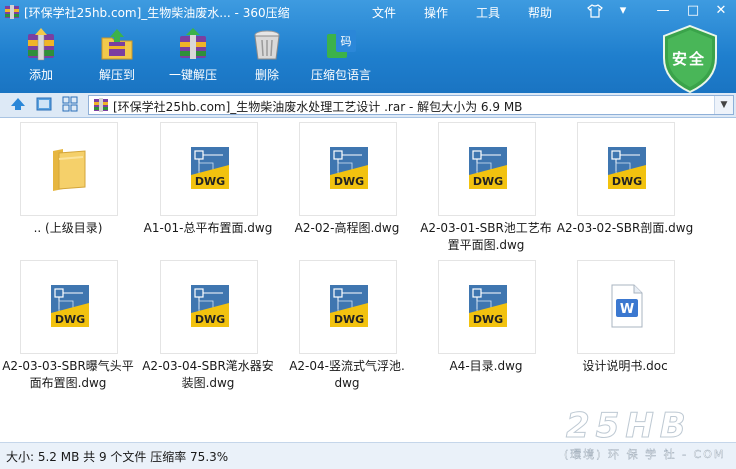  I want to click on chevron-down-icon: ▼, so click(723, 105).